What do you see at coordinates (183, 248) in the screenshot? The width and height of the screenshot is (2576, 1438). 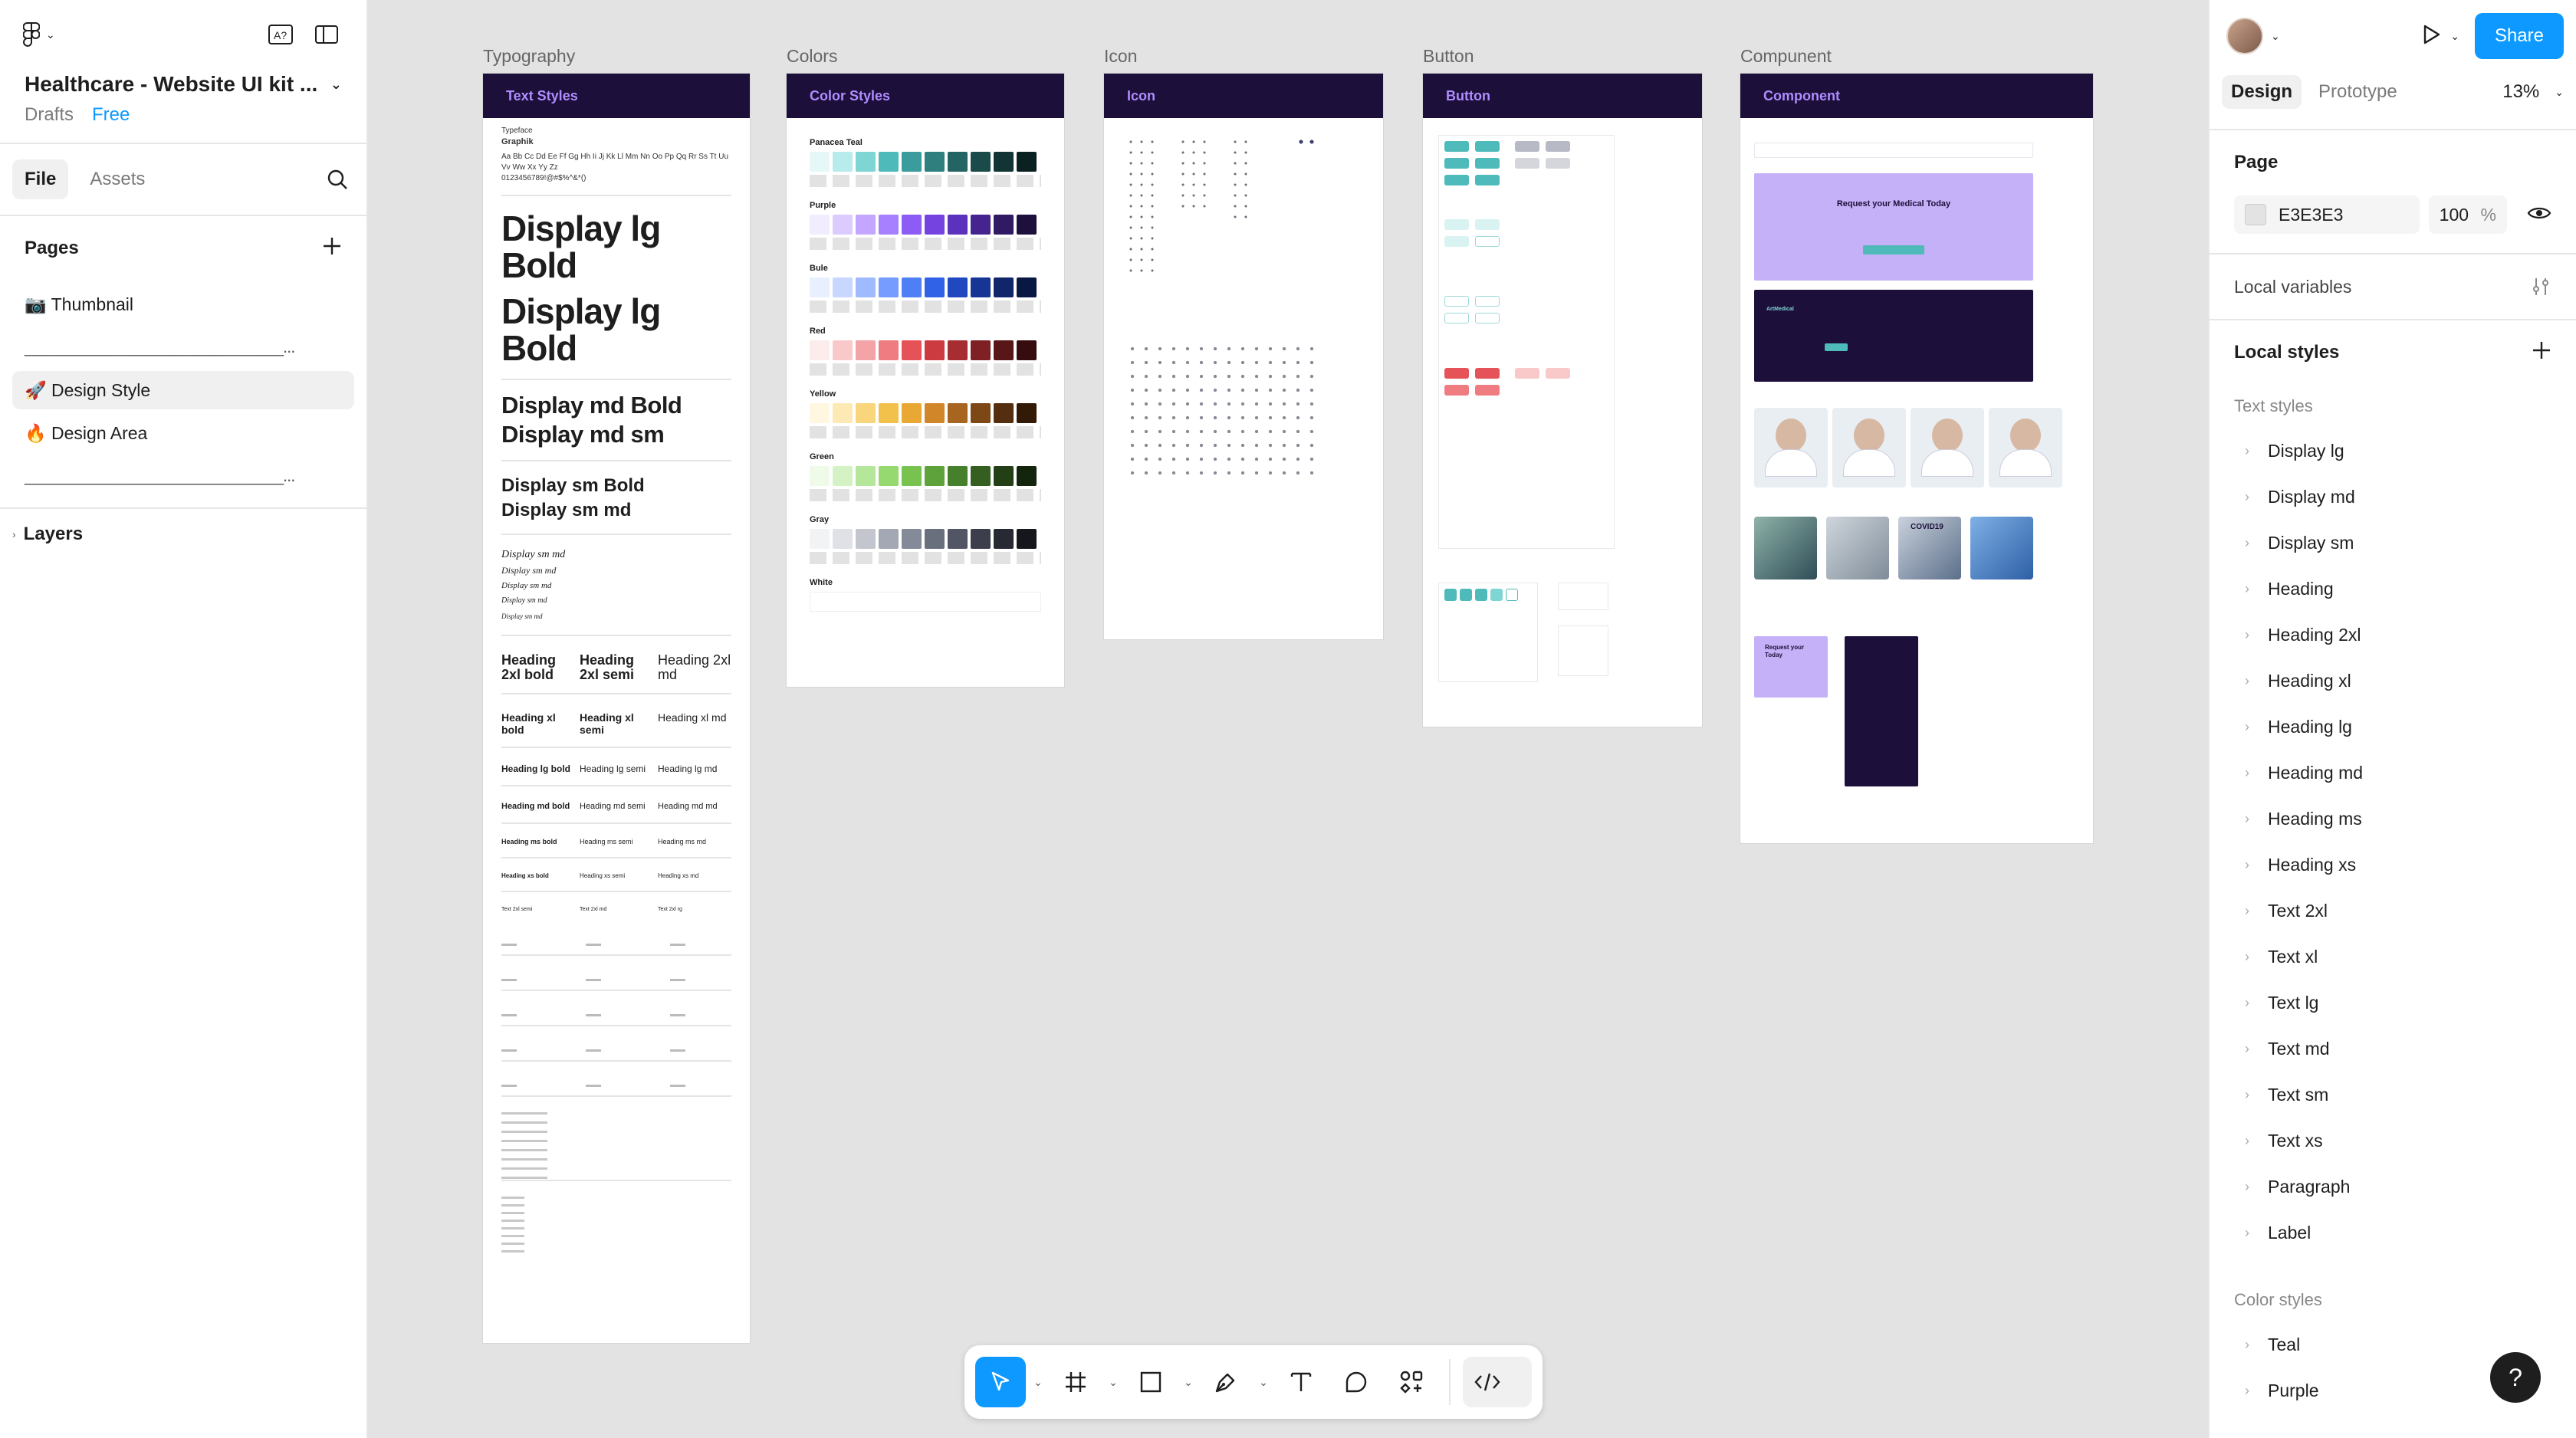 I see `pages-header: Pages` at bounding box center [183, 248].